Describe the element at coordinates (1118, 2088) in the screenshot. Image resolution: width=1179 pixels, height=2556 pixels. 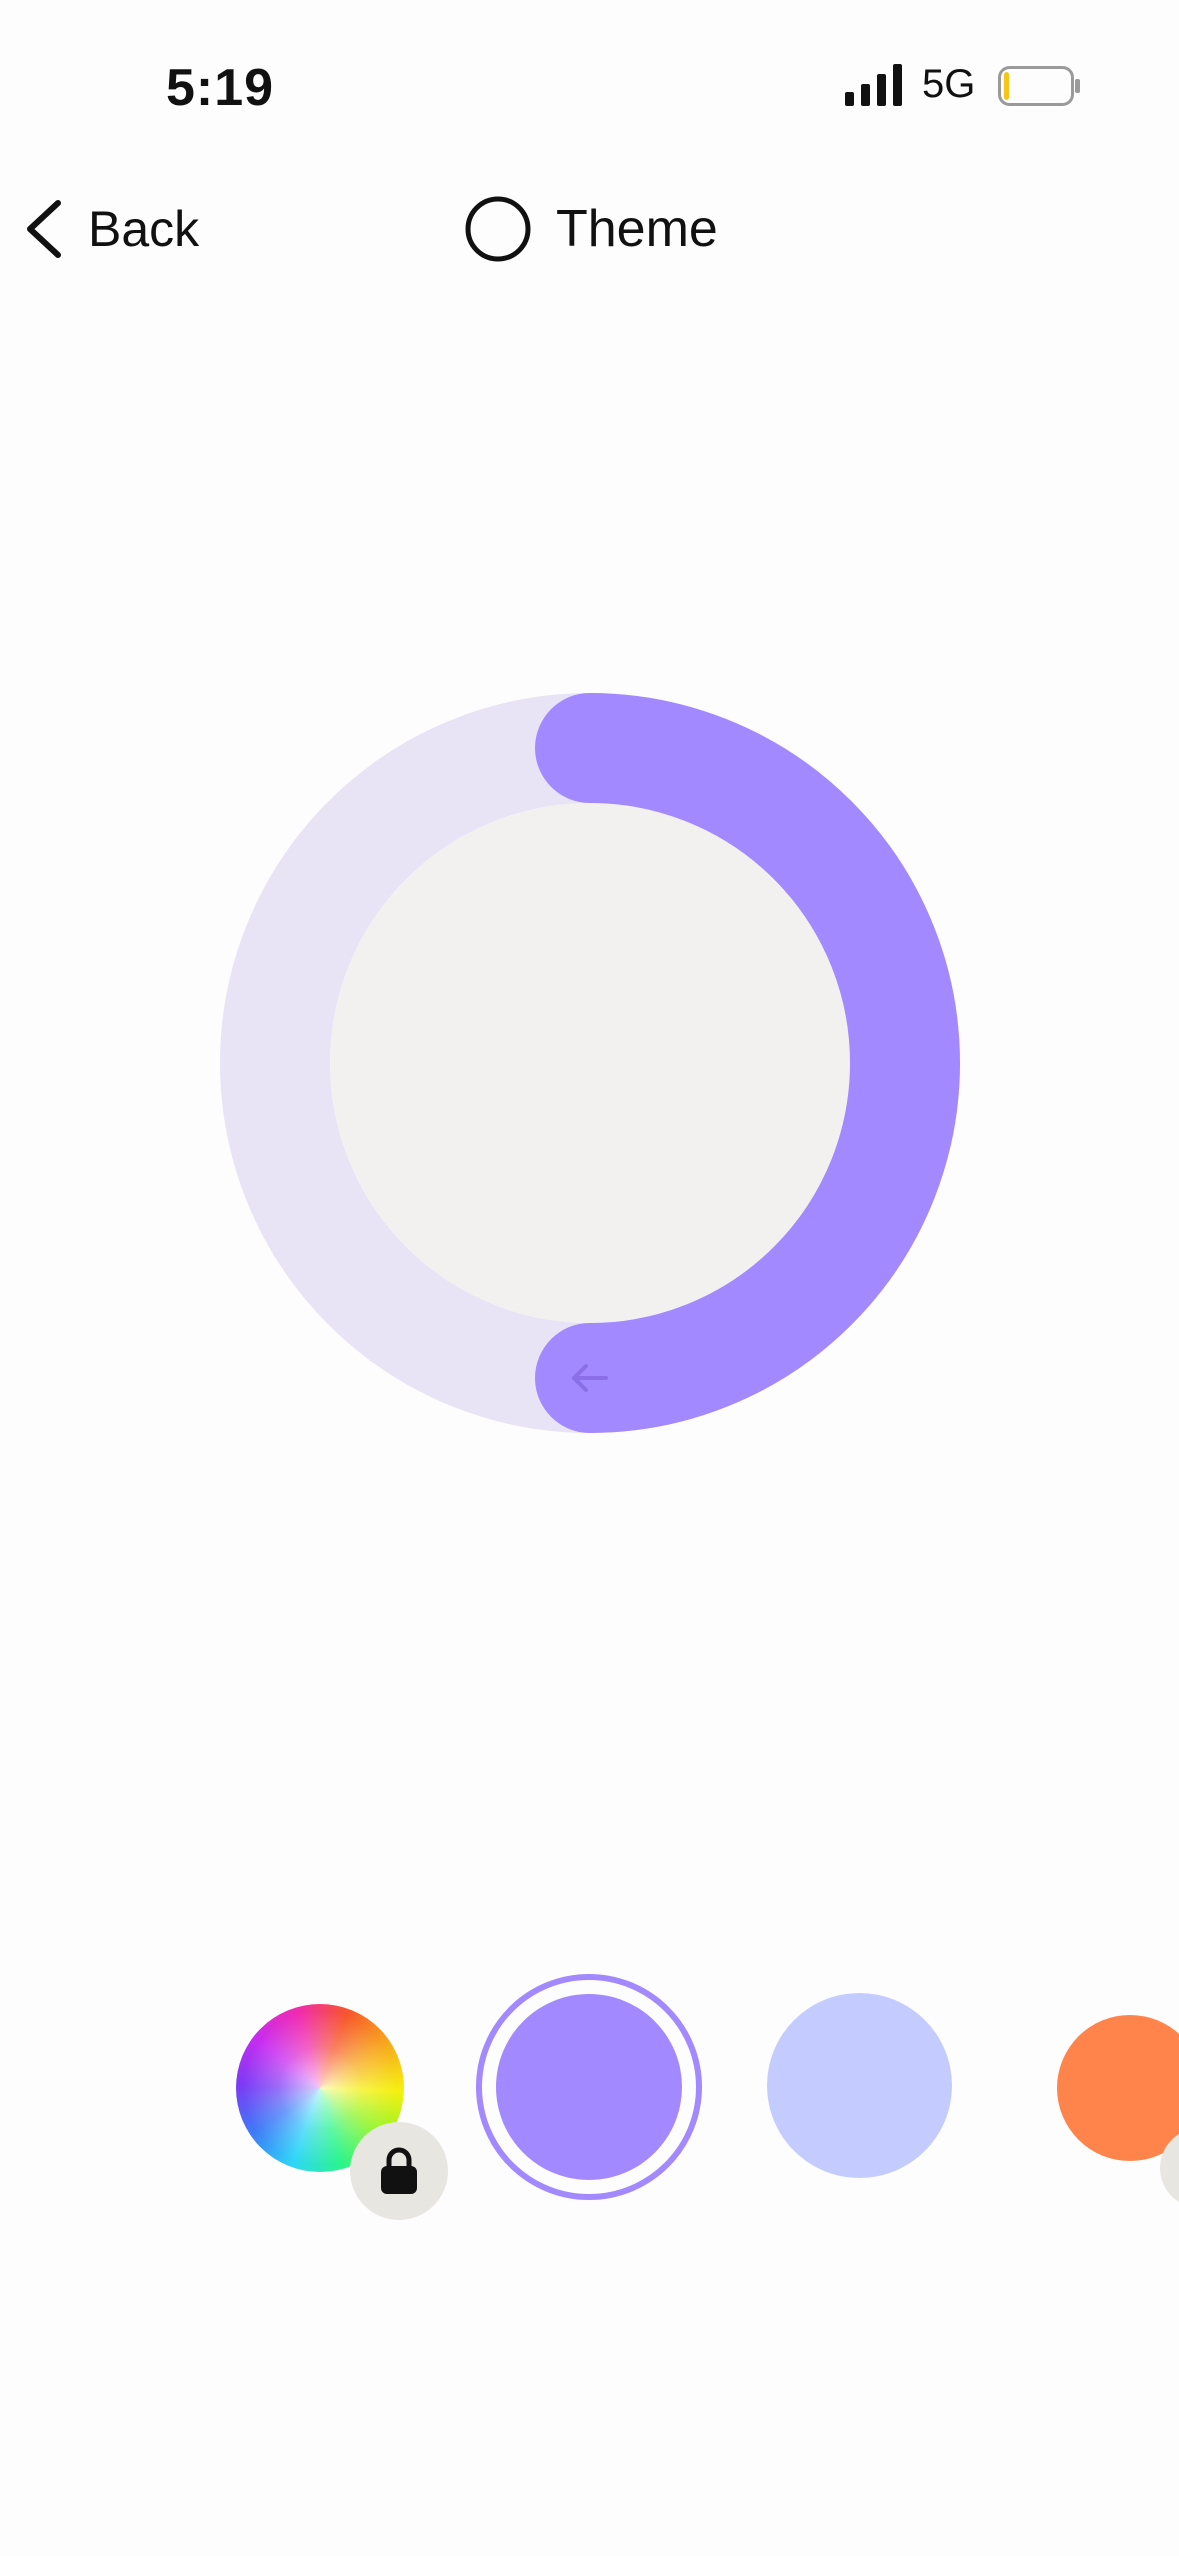
I see `swatch-orange` at that location.